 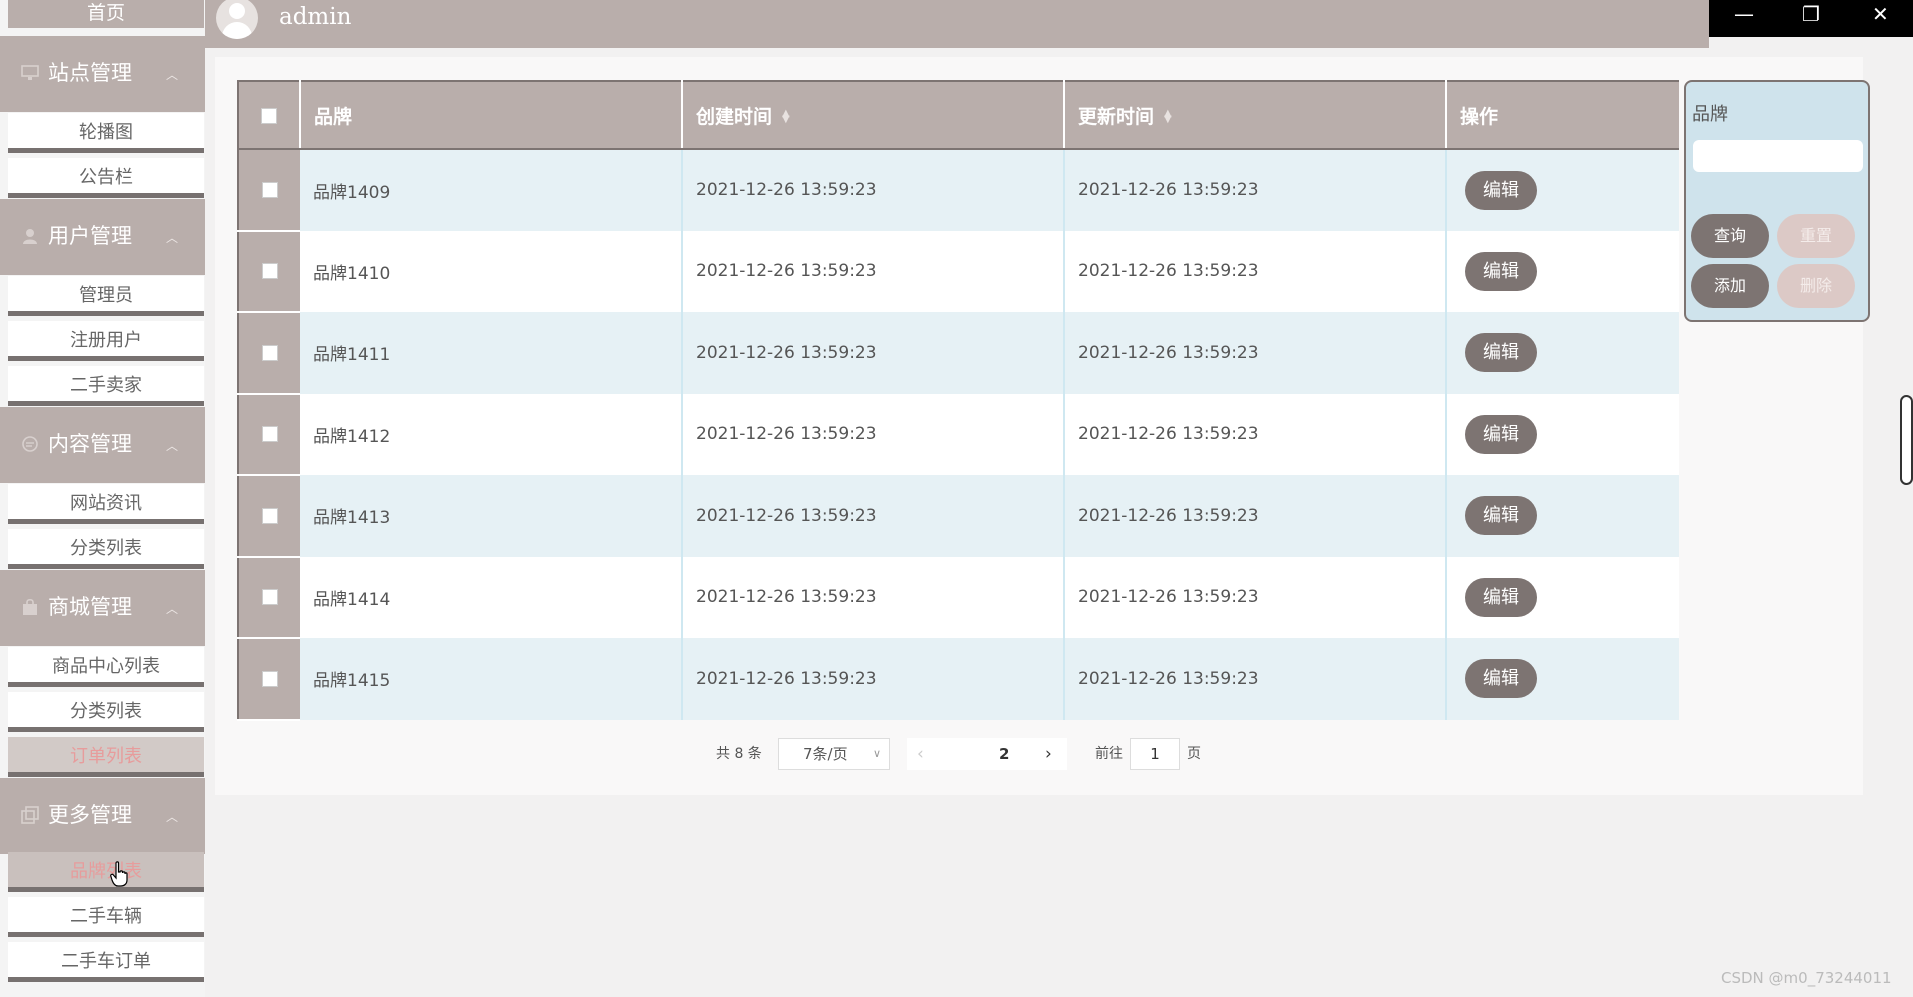 What do you see at coordinates (90, 815) in the screenshot?
I see `sidebar-group-title: 更多管理` at bounding box center [90, 815].